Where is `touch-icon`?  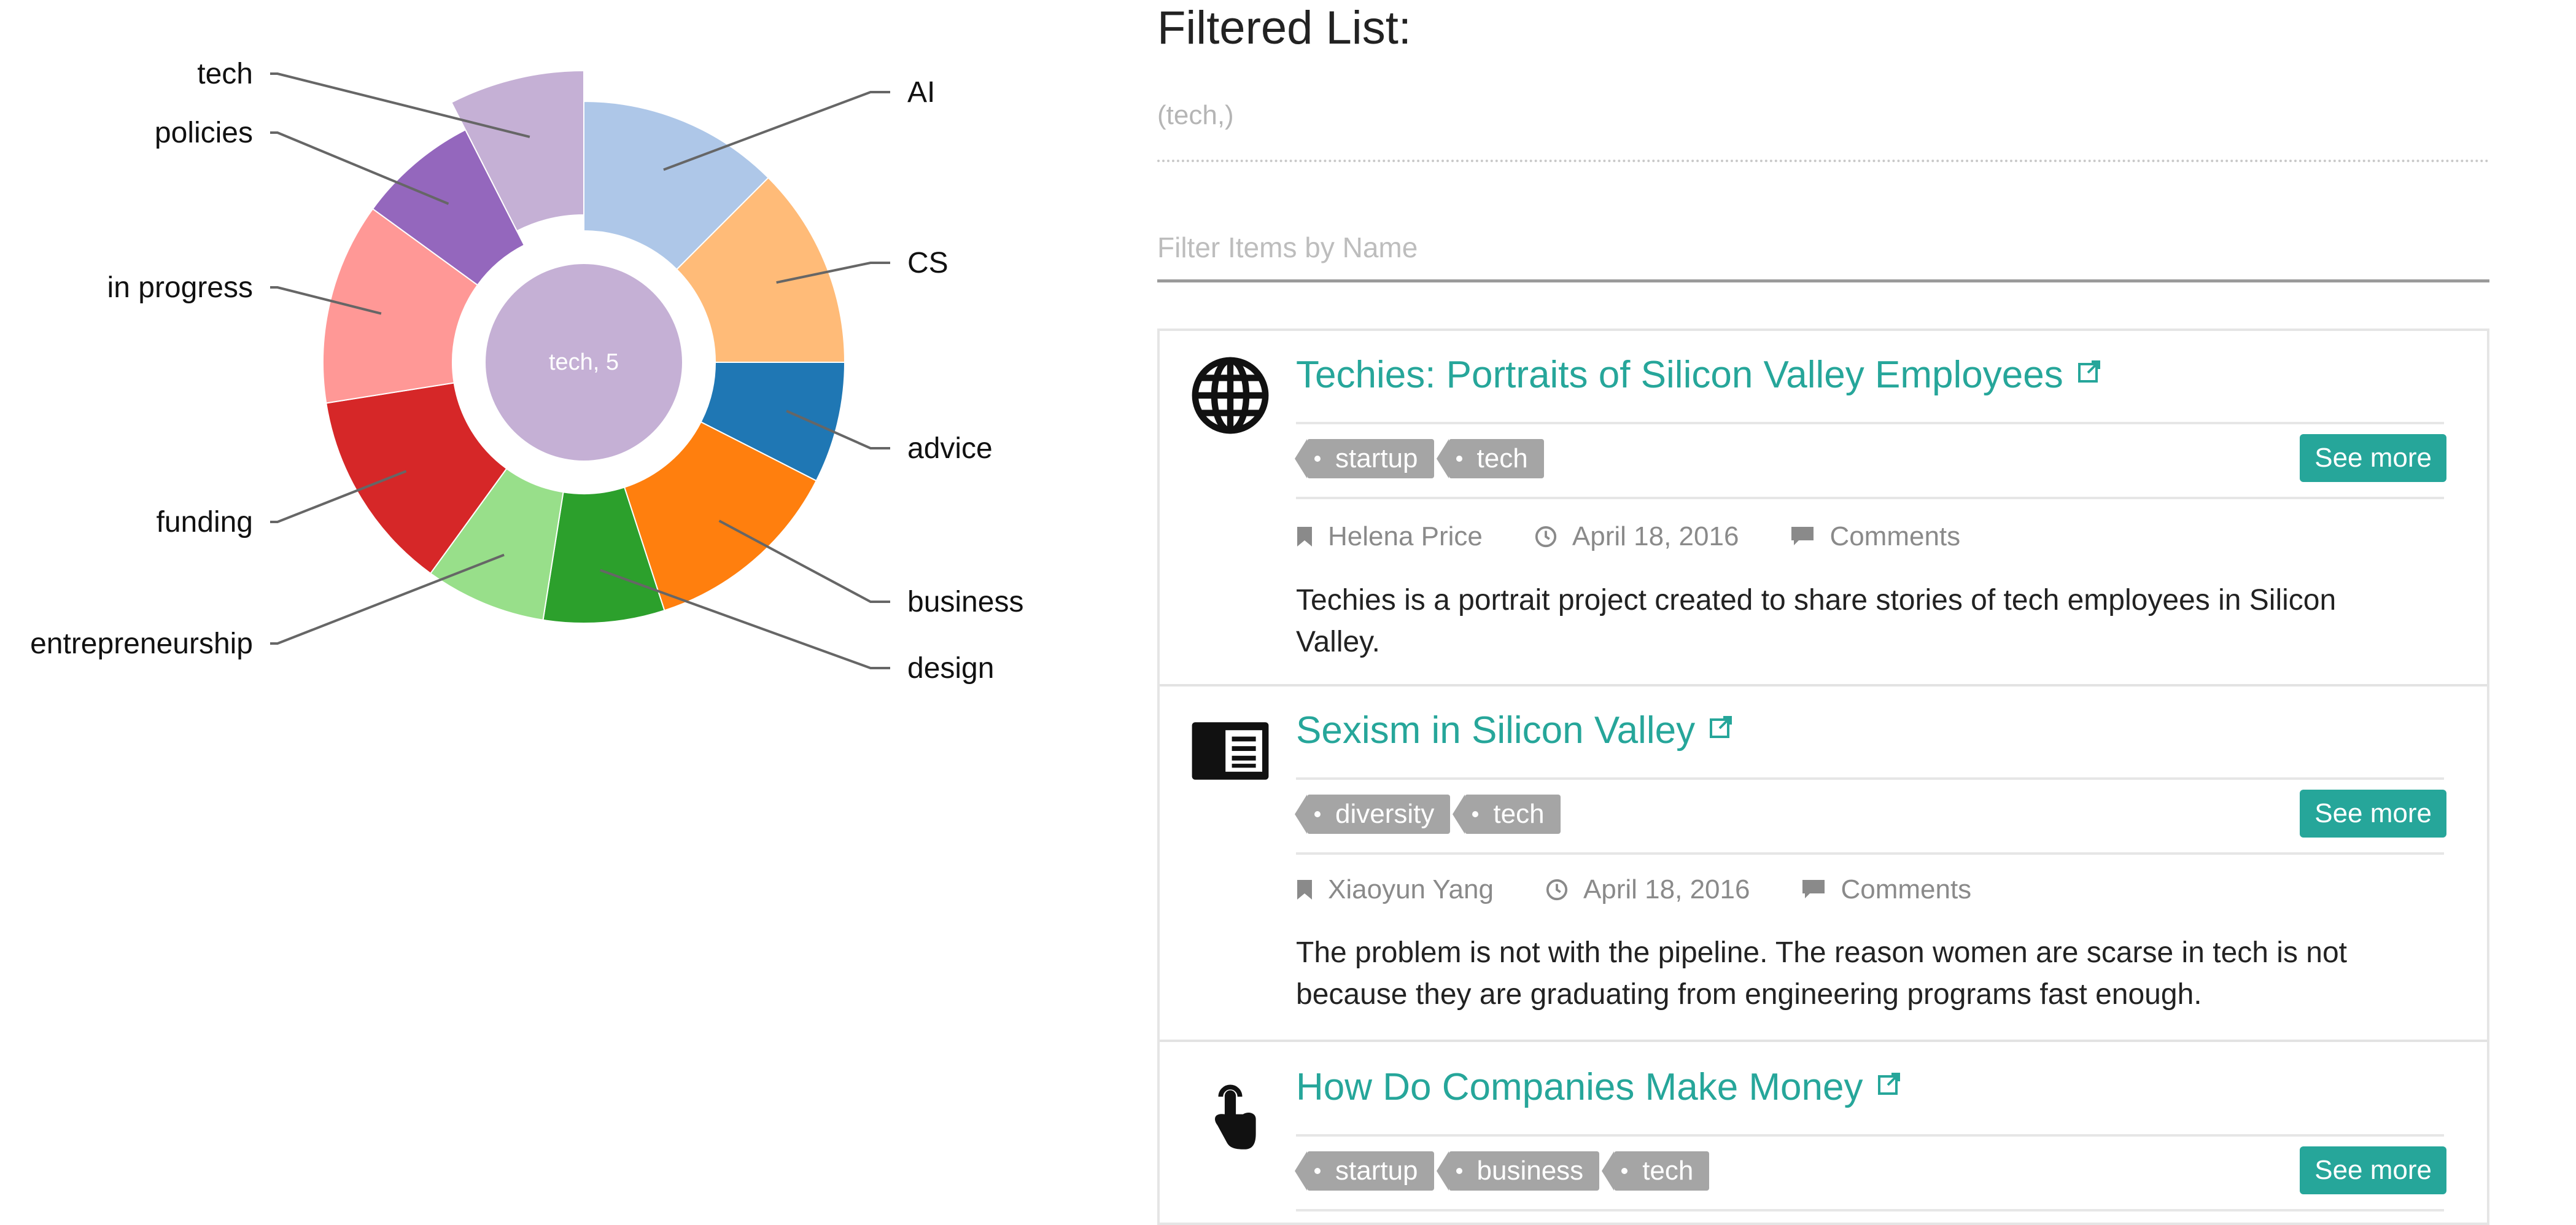
touch-icon is located at coordinates (1230, 1113).